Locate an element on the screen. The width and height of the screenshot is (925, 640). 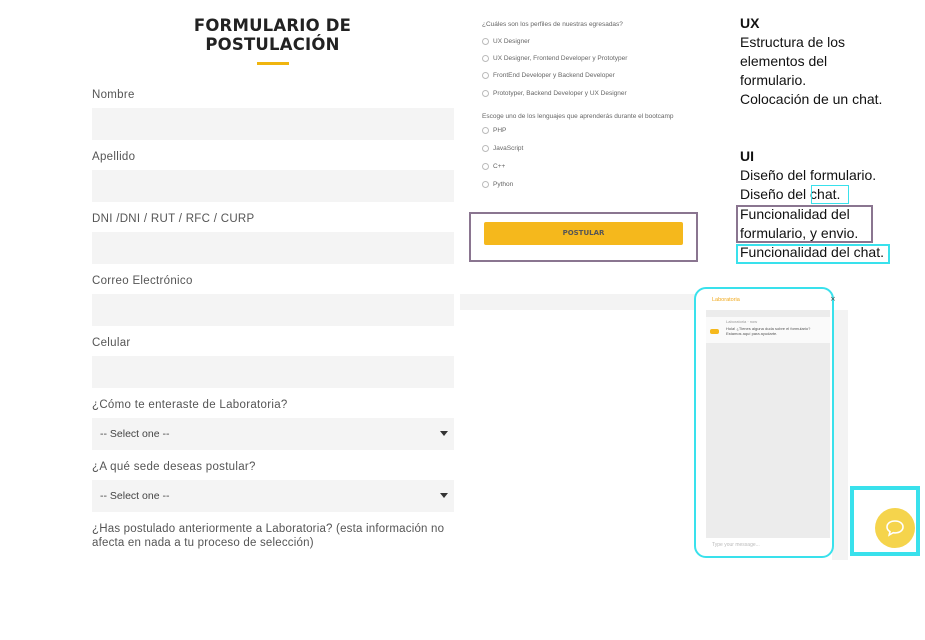
chat-bubble-icon is located at coordinates (895, 528).